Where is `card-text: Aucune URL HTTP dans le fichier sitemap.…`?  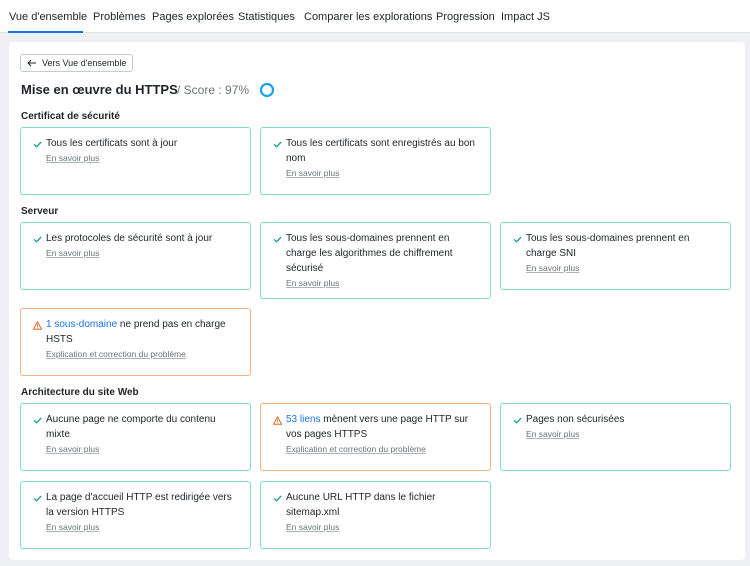
card-text: Aucune URL HTTP dans le fichier sitemap.… is located at coordinates (361, 505).